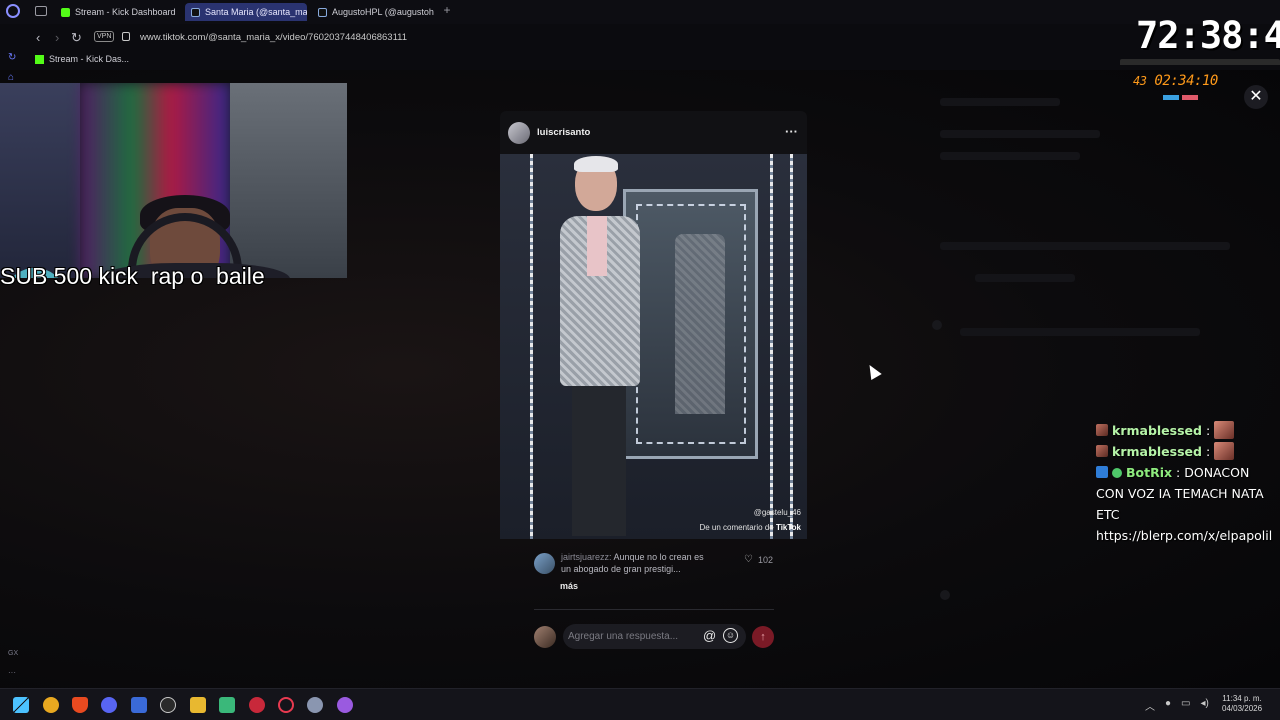 This screenshot has width=1280, height=720. I want to click on mention-icon: @, so click(709, 635).